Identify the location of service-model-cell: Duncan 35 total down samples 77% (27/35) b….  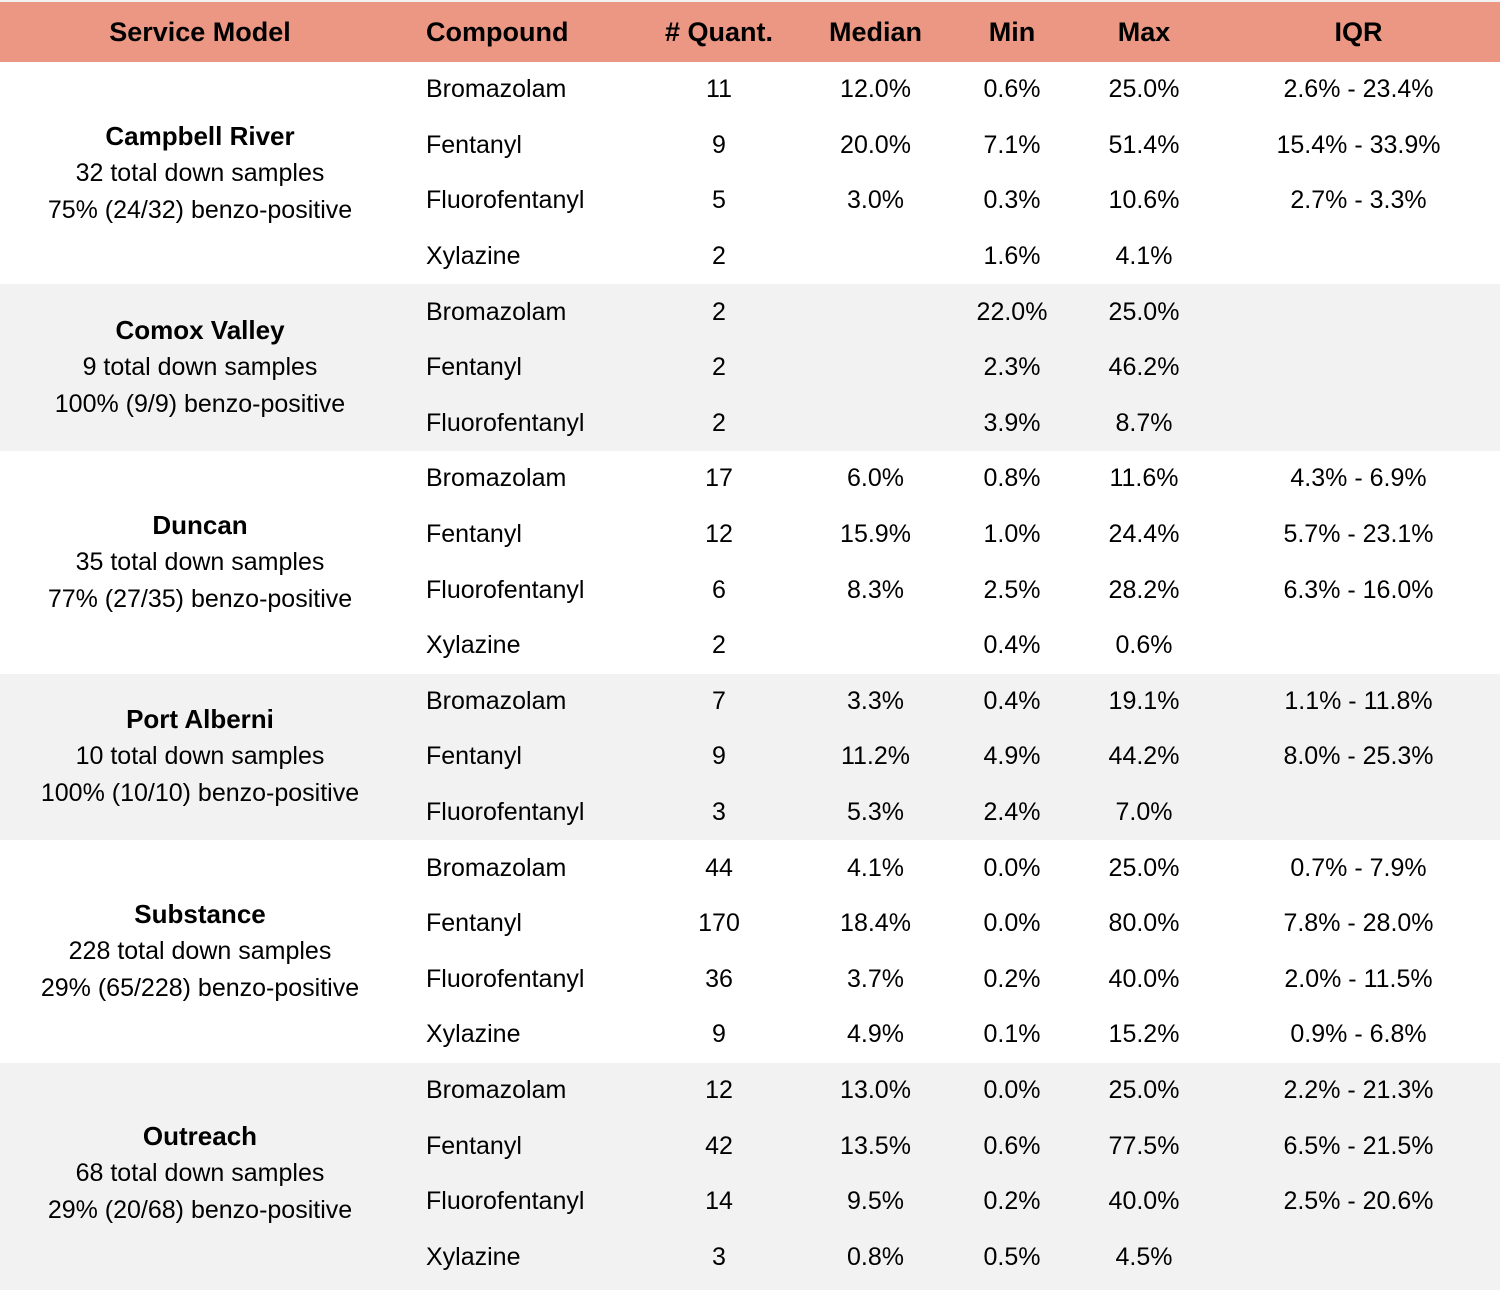
(200, 562).